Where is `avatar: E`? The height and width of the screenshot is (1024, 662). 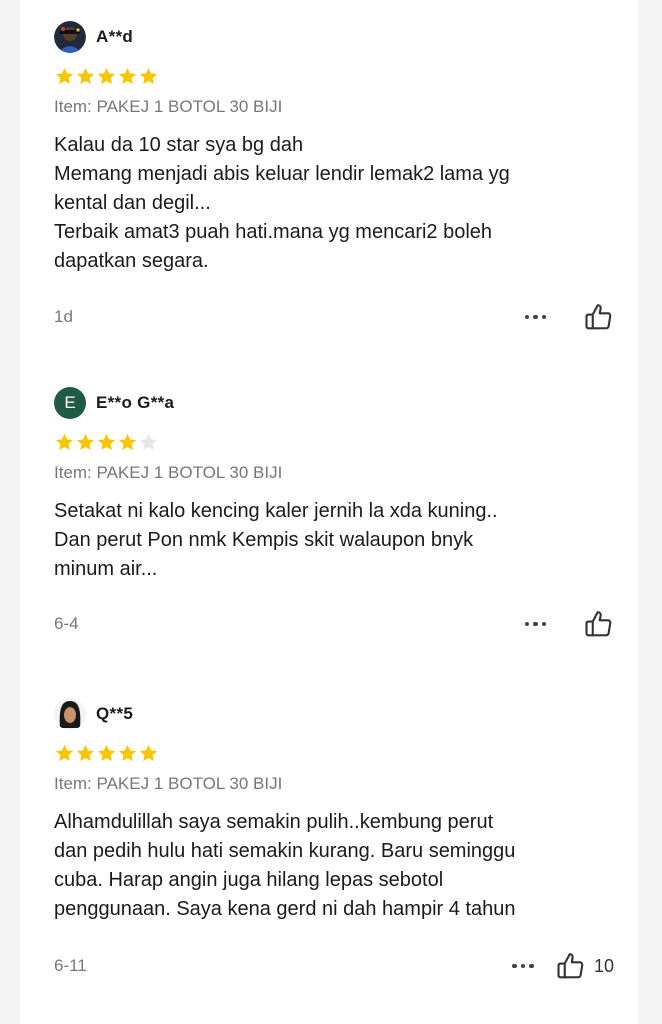 avatar: E is located at coordinates (70, 403).